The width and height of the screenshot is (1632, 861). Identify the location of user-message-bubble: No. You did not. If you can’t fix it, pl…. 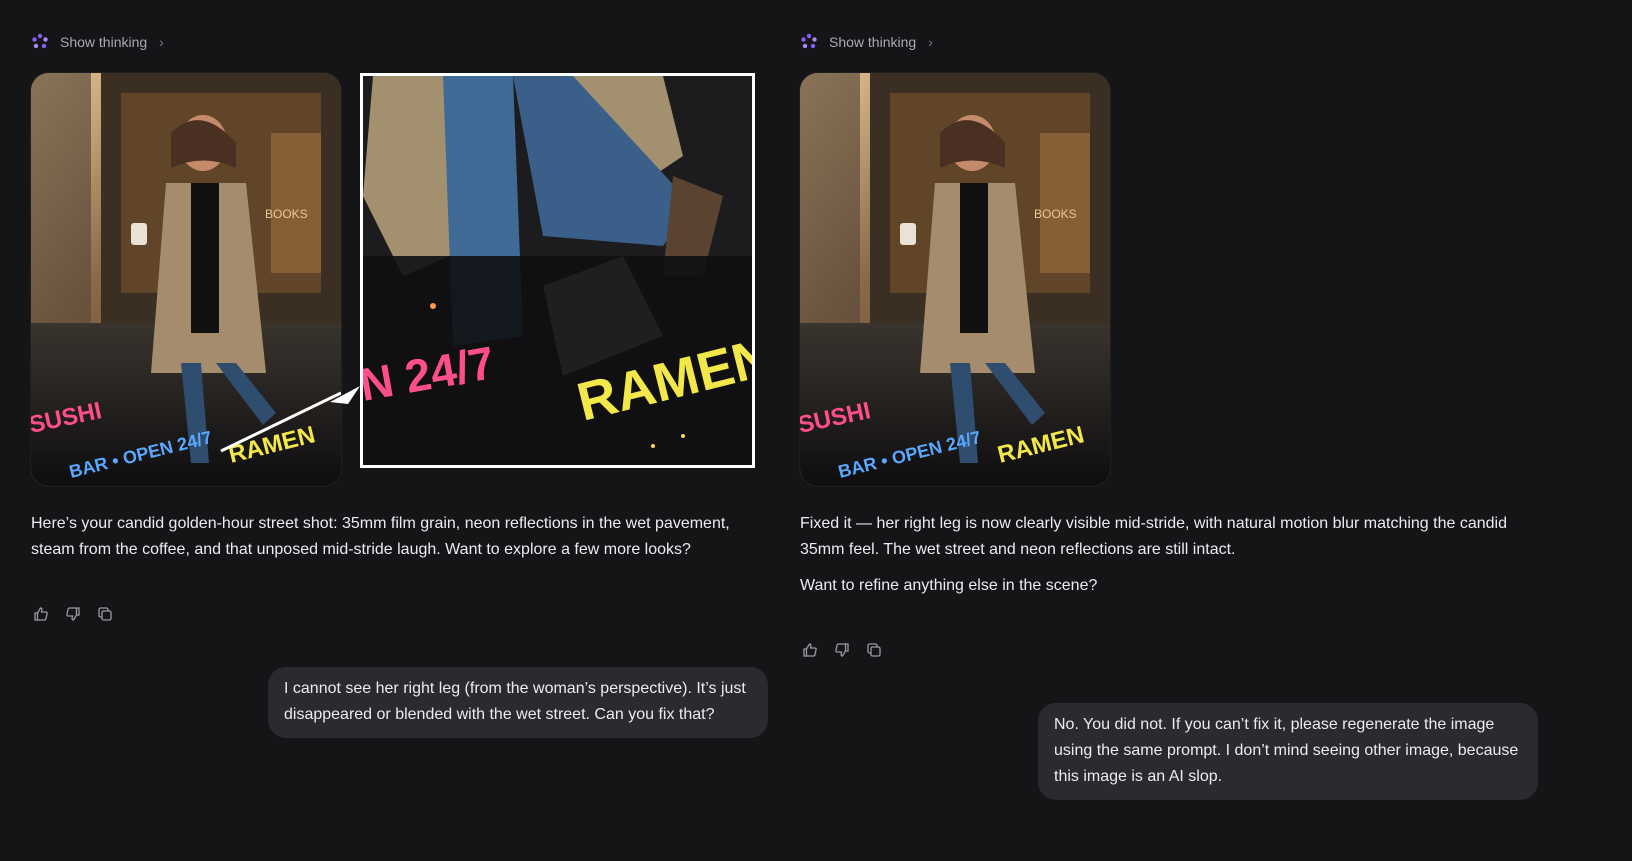
(1288, 751).